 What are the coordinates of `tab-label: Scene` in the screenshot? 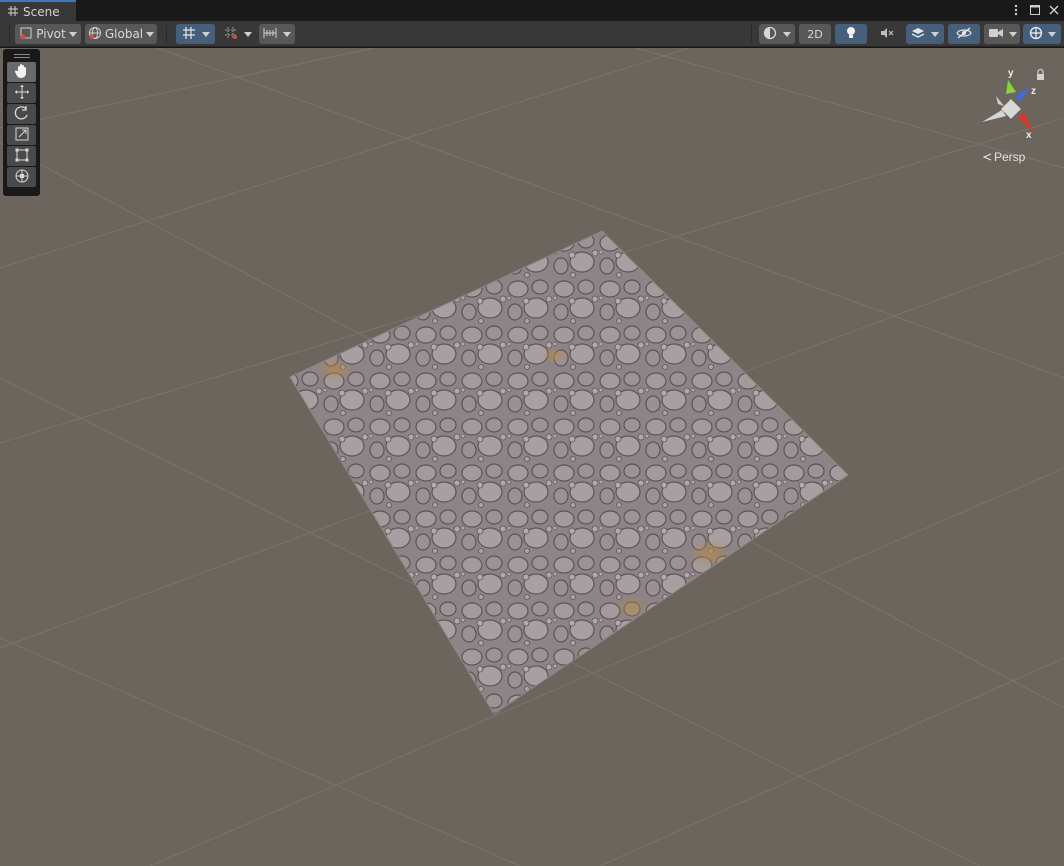 It's located at (41, 11).